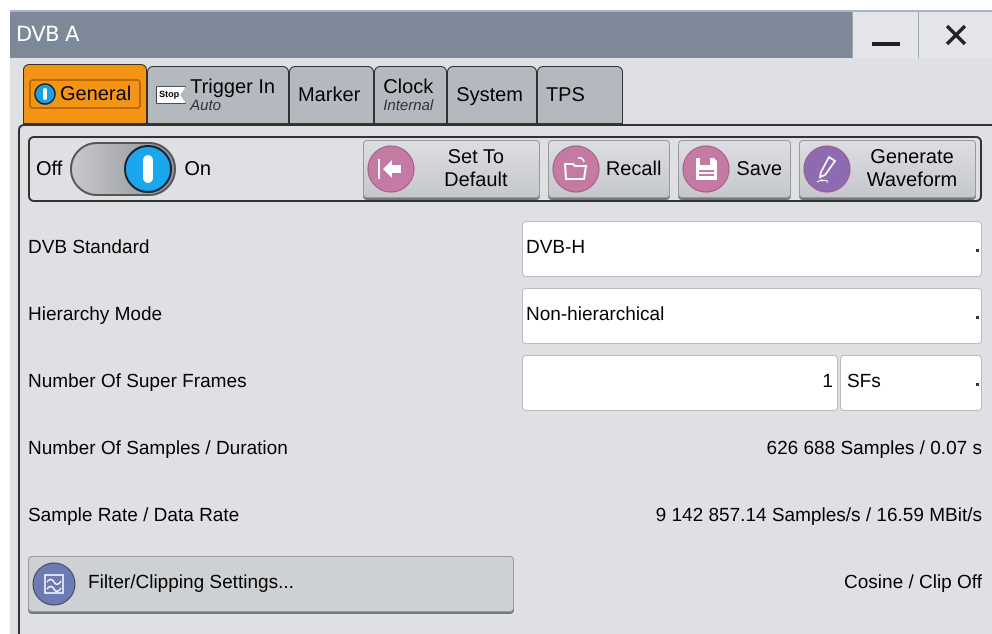  I want to click on parameter-label: Number Of Super Frames, so click(138, 382).